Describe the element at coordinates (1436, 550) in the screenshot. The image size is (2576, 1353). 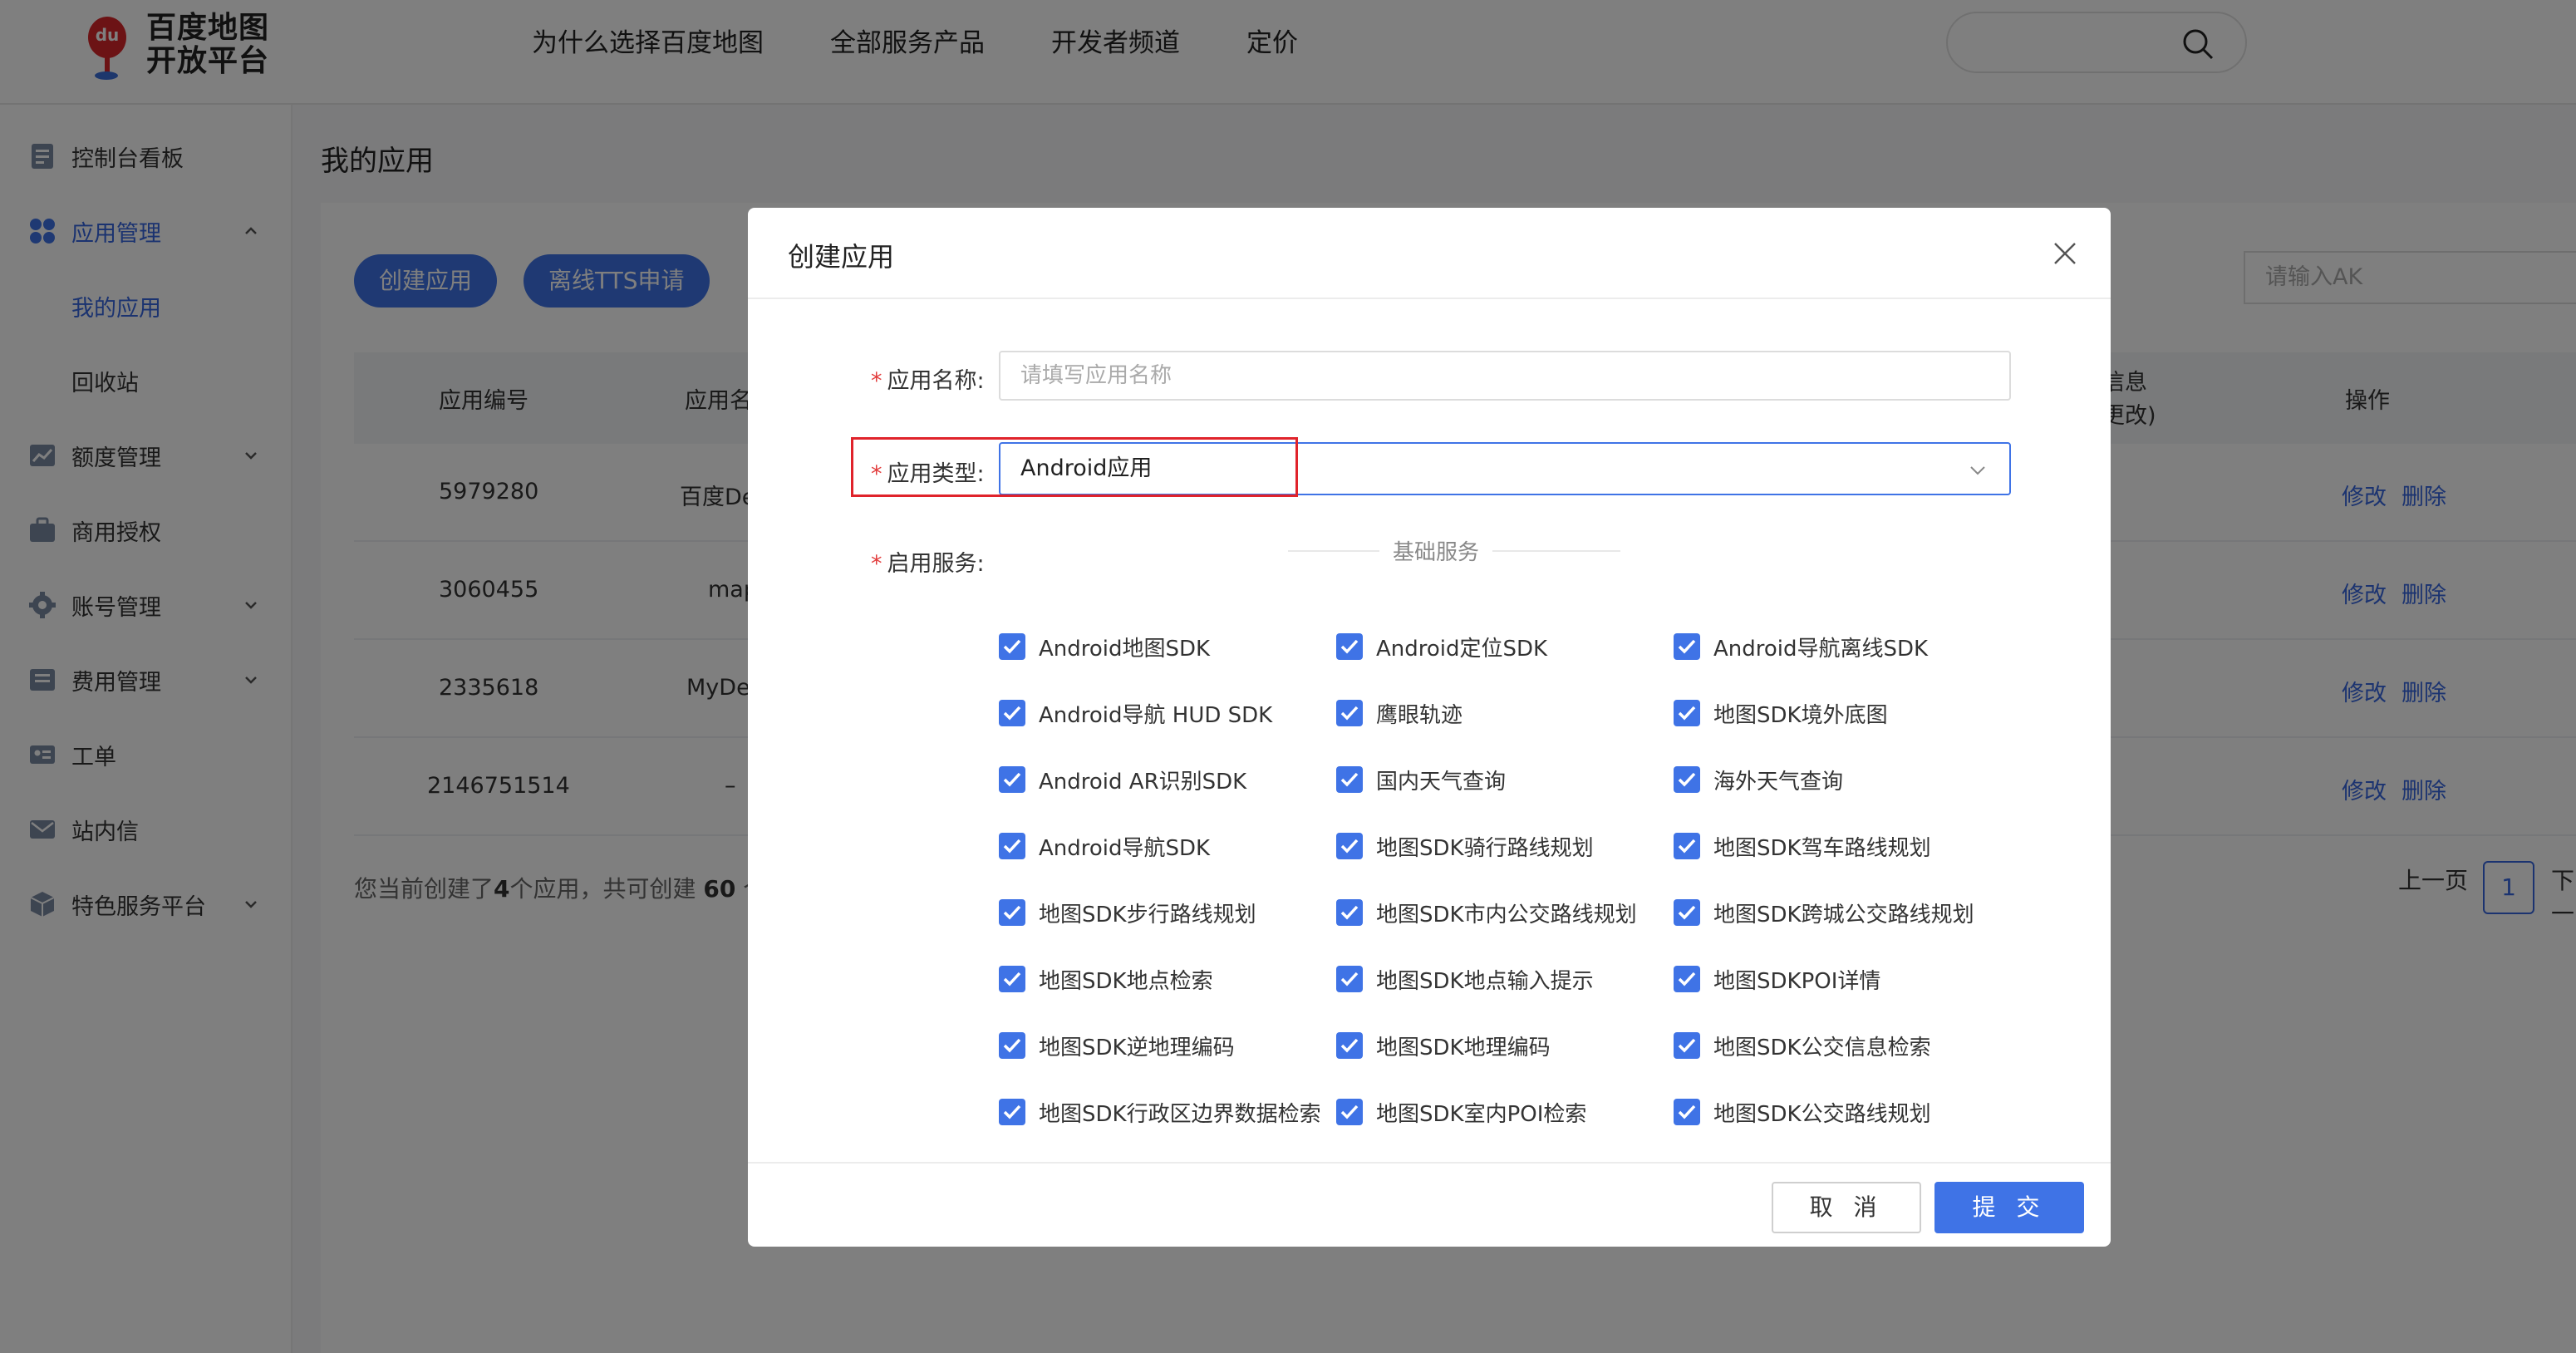
I see `section-title: 基础服务` at that location.